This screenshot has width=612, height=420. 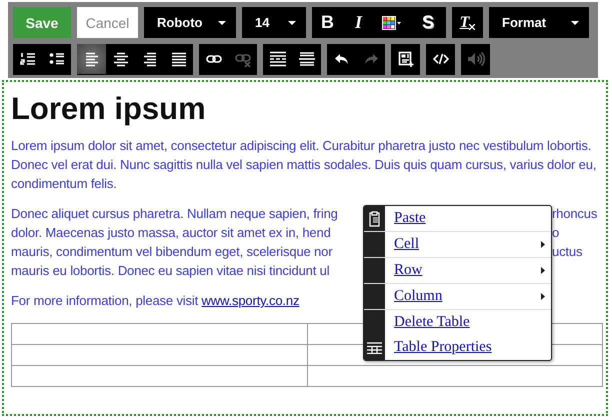 I want to click on menu-item: Row, so click(x=457, y=271).